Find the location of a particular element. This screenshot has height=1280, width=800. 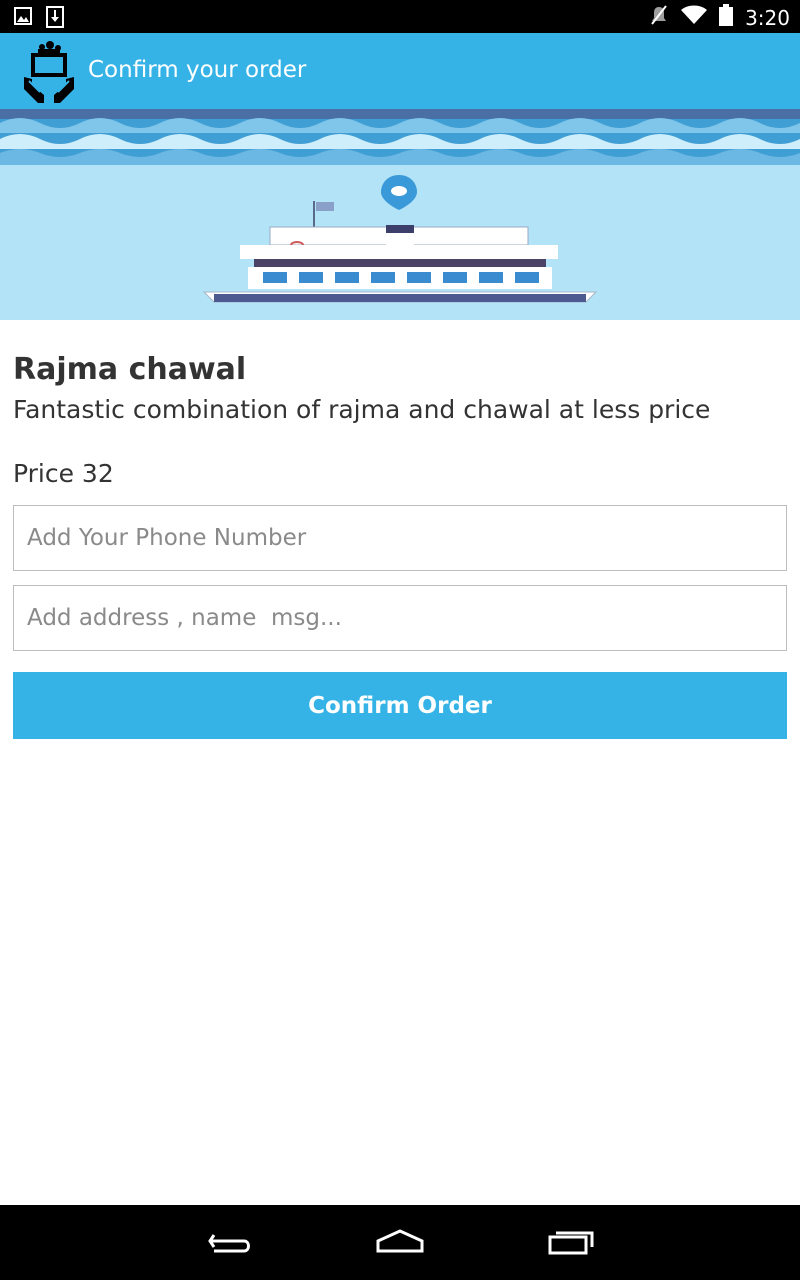

recents-icon is located at coordinates (572, 1243).